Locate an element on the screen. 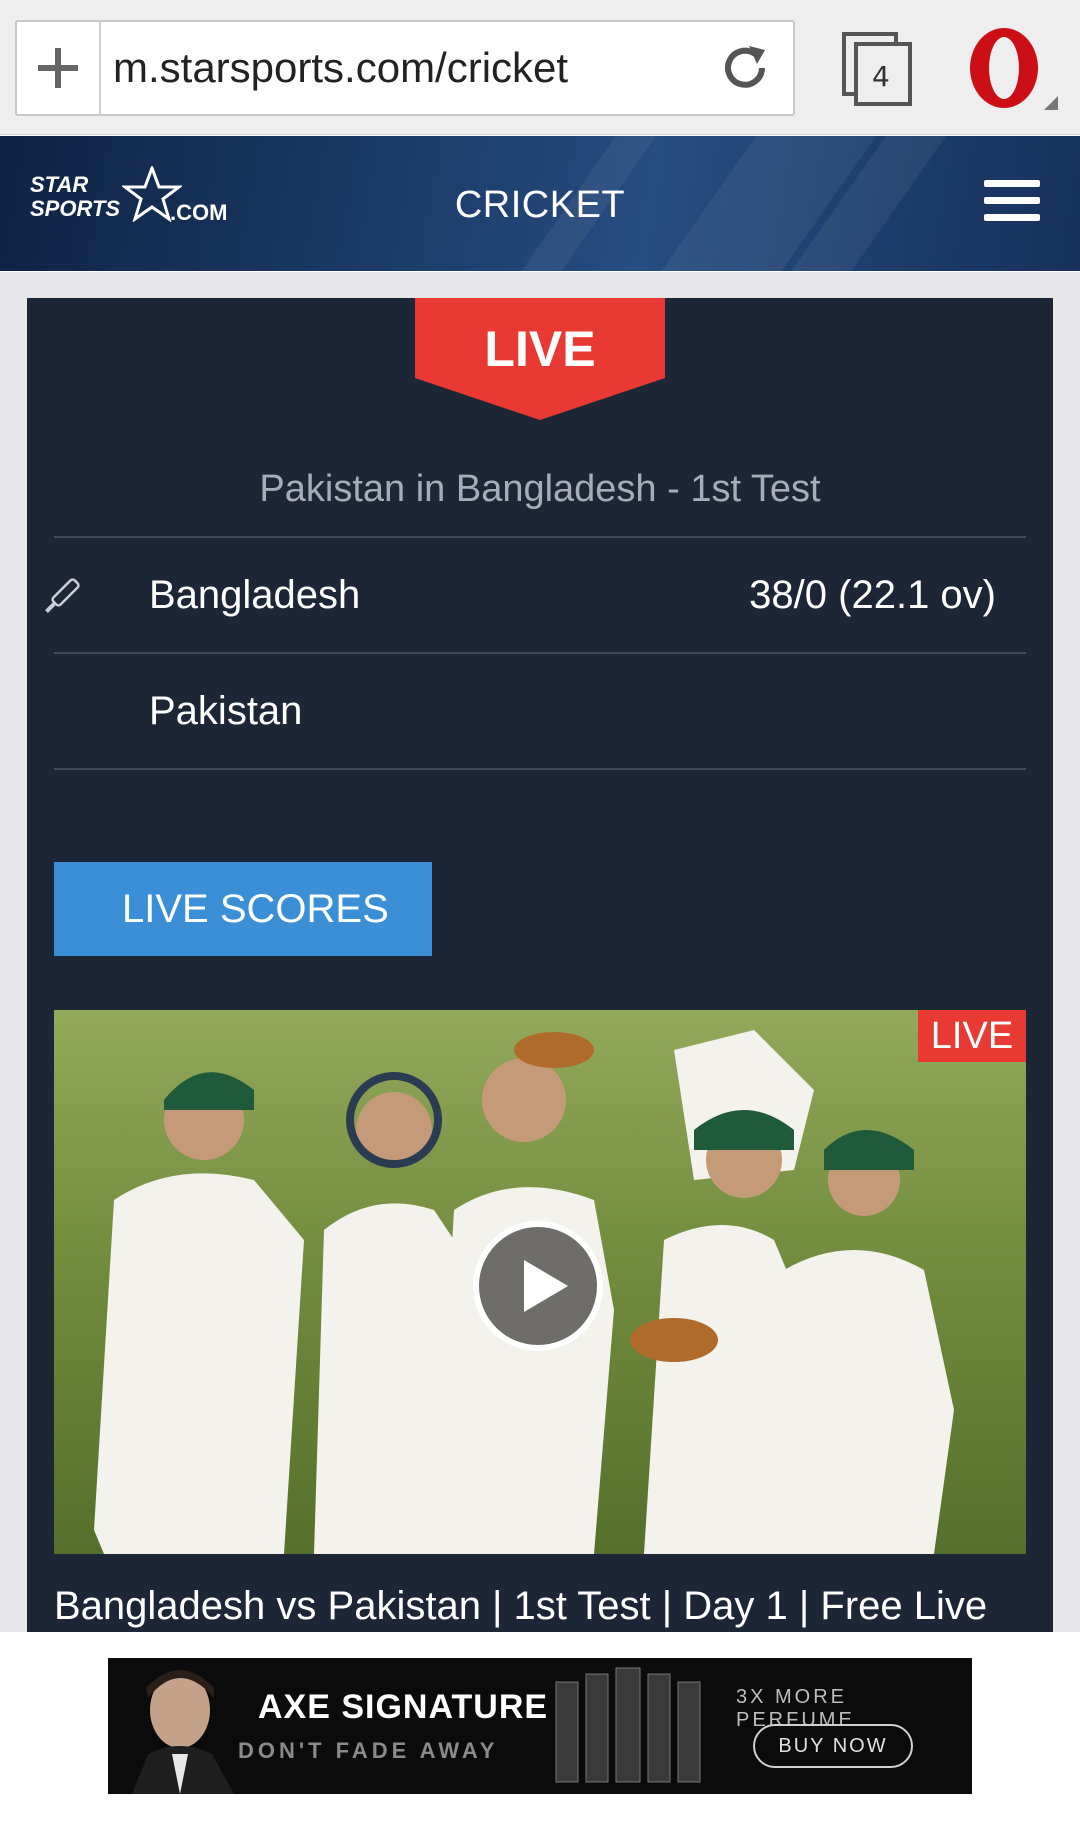 Image resolution: width=1080 pixels, height=1846 pixels. cricket-bat-icon is located at coordinates (62, 595).